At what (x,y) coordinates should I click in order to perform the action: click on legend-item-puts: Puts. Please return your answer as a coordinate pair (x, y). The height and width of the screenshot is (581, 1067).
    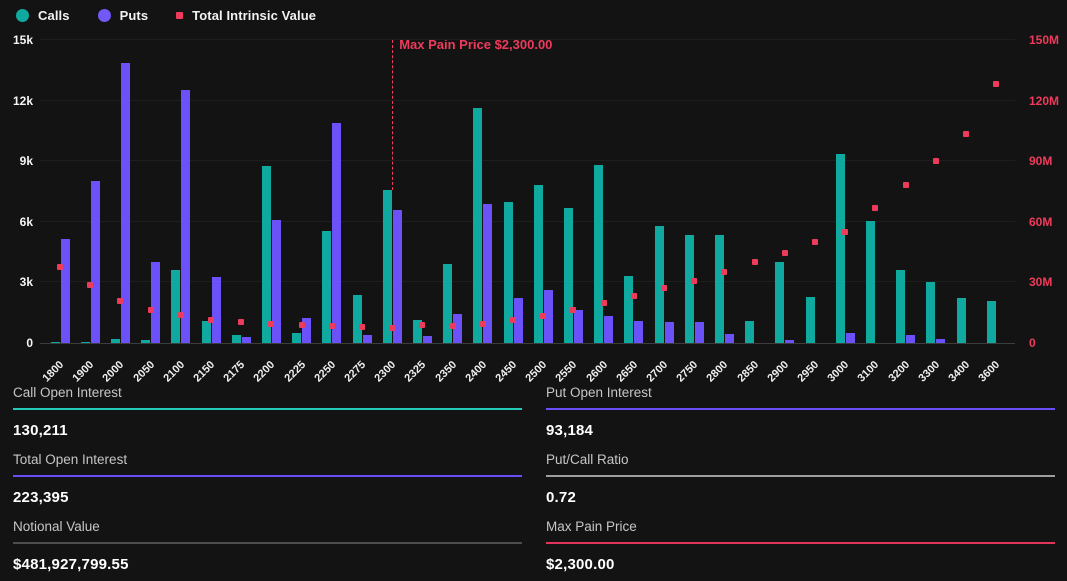
    Looking at the image, I should click on (123, 15).